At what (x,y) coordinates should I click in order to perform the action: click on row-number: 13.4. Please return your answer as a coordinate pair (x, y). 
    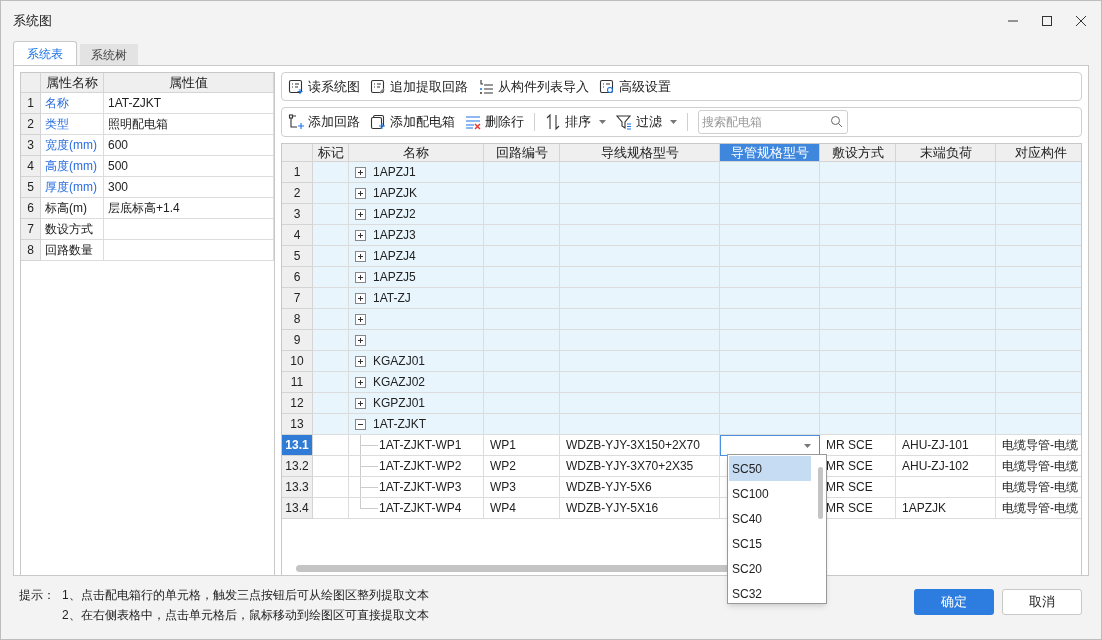
    Looking at the image, I should click on (297, 508).